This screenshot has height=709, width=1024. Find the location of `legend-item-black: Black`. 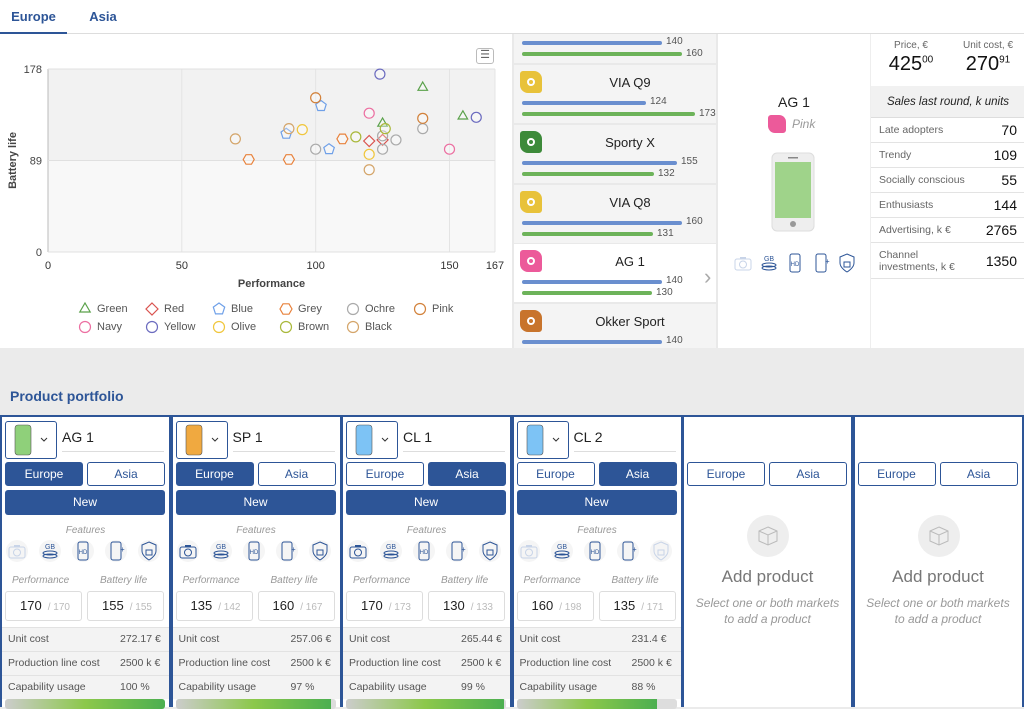

legend-item-black: Black is located at coordinates (369, 327).